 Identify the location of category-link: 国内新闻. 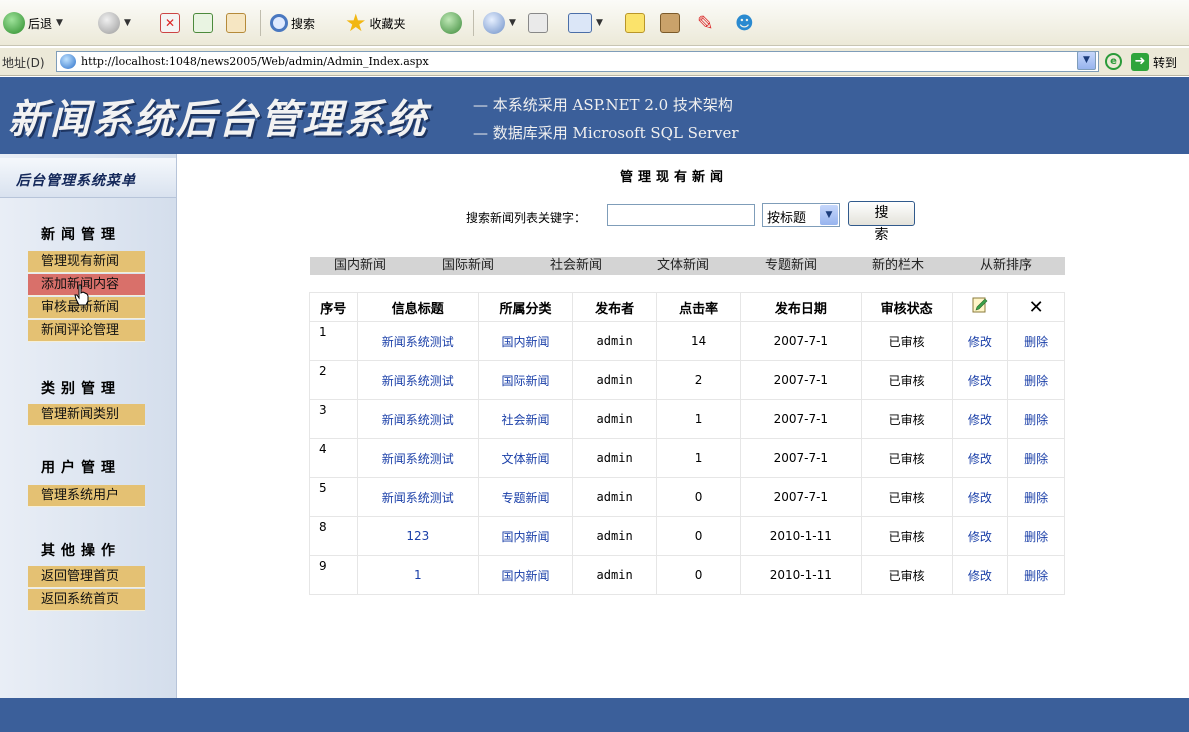
(360, 266).